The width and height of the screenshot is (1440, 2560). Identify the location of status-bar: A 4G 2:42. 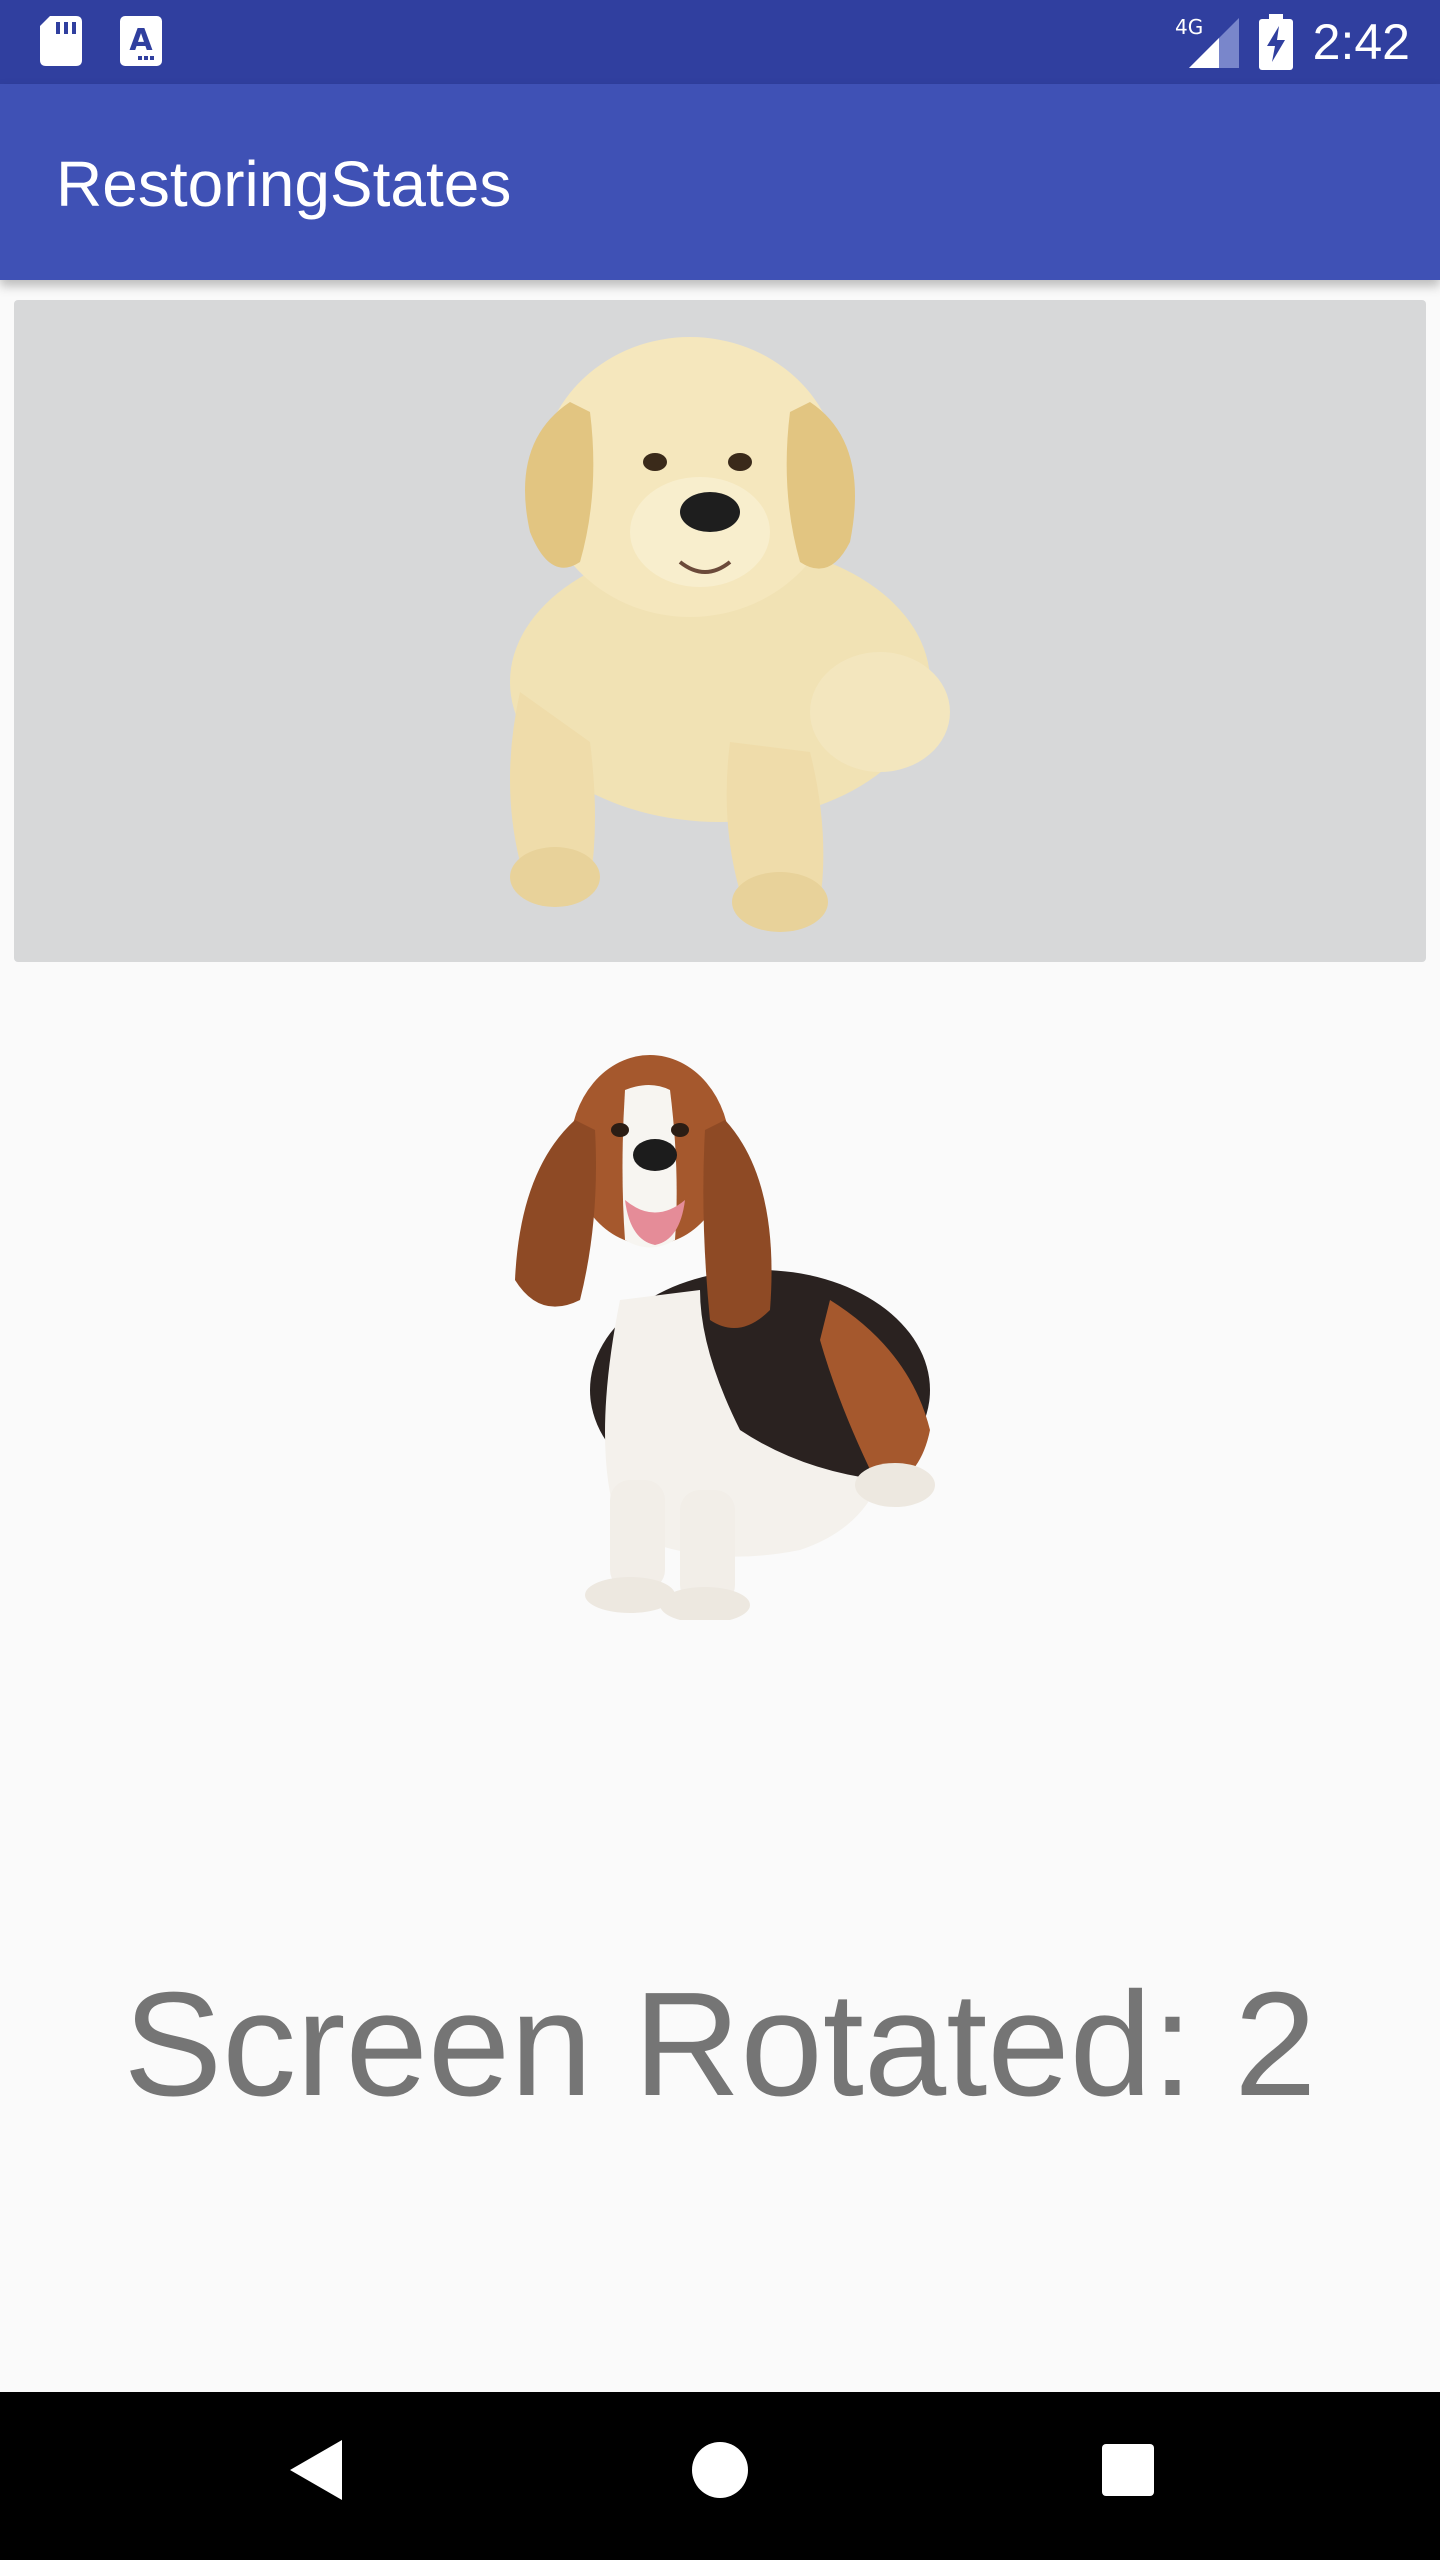
(720, 42).